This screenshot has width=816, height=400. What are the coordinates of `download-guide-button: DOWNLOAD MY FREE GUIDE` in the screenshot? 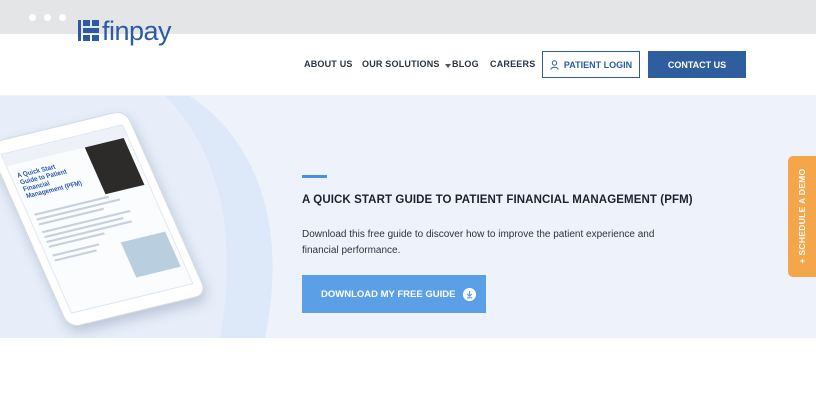 It's located at (394, 294).